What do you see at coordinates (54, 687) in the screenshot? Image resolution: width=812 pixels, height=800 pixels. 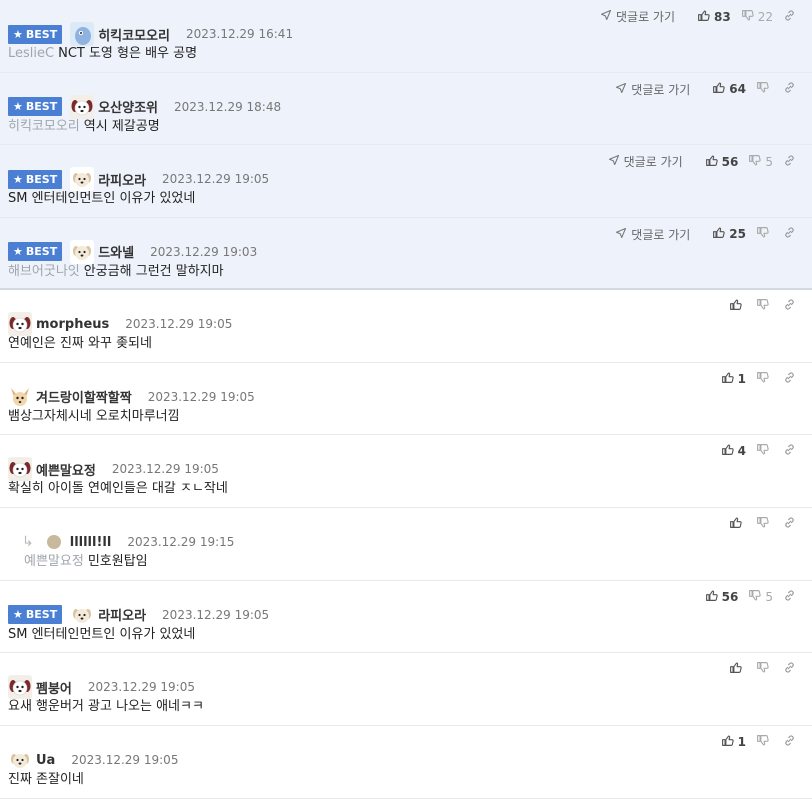 I see `comment-author: 펨붕어` at bounding box center [54, 687].